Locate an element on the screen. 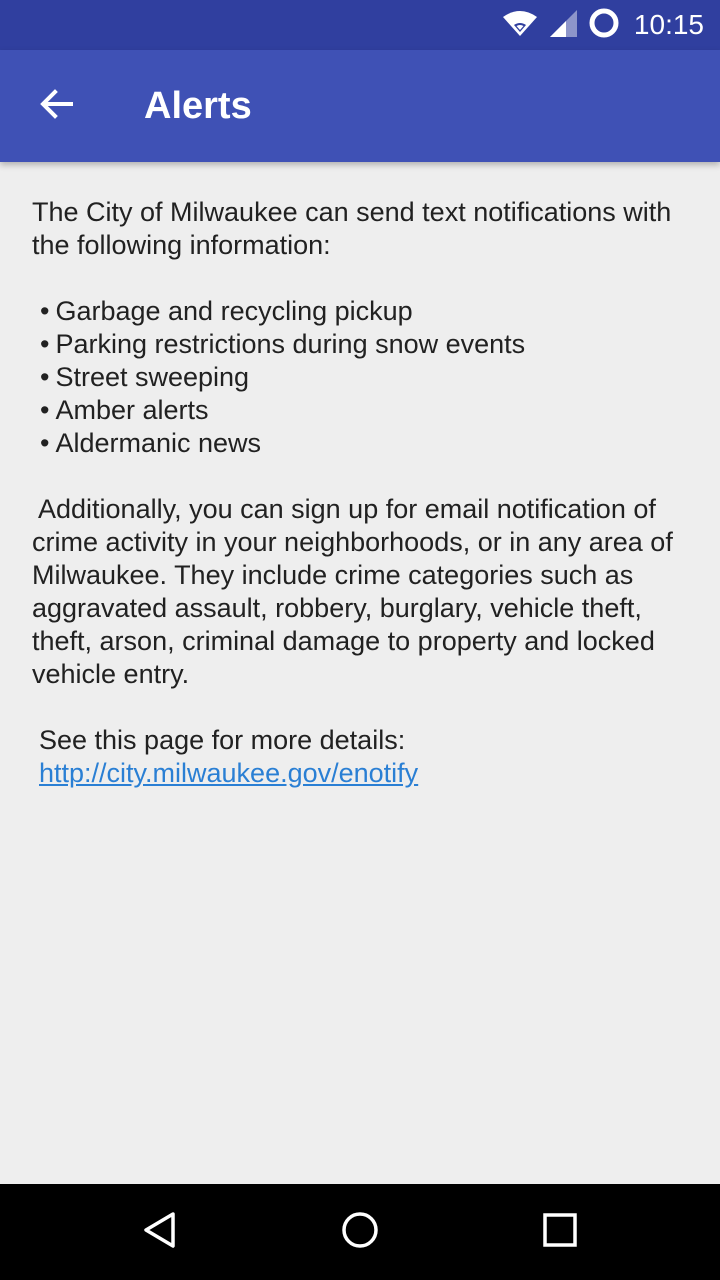 This screenshot has height=1280, width=720. nav-home-button is located at coordinates (360, 1232).